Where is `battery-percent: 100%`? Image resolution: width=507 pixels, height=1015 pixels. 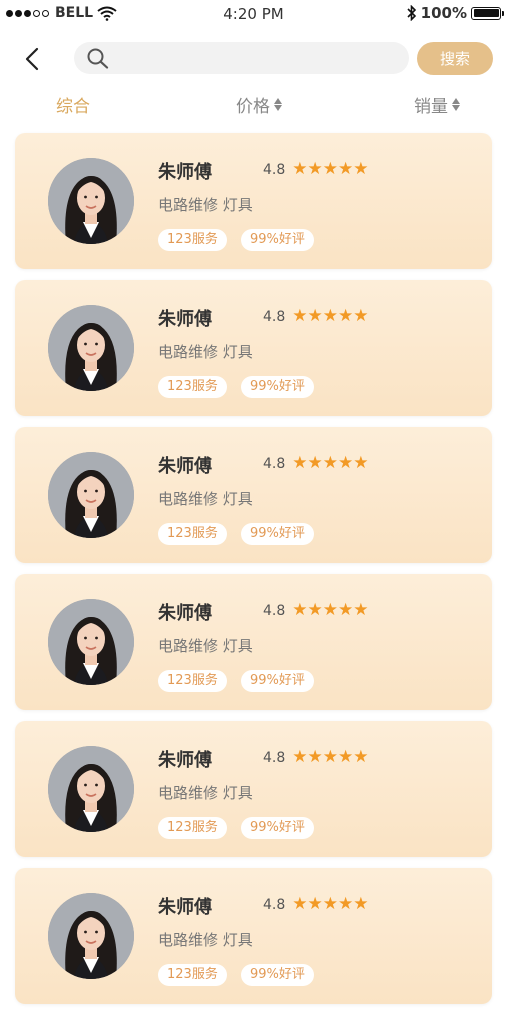
battery-percent: 100% is located at coordinates (443, 13).